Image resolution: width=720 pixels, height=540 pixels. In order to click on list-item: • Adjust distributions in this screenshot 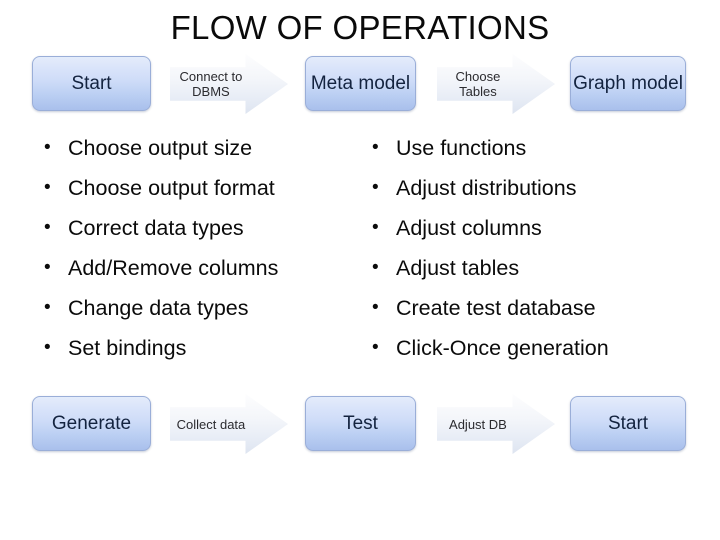, I will do `click(537, 188)`.